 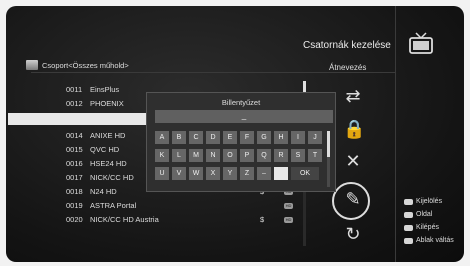 I want to click on key: V, so click(x=179, y=173).